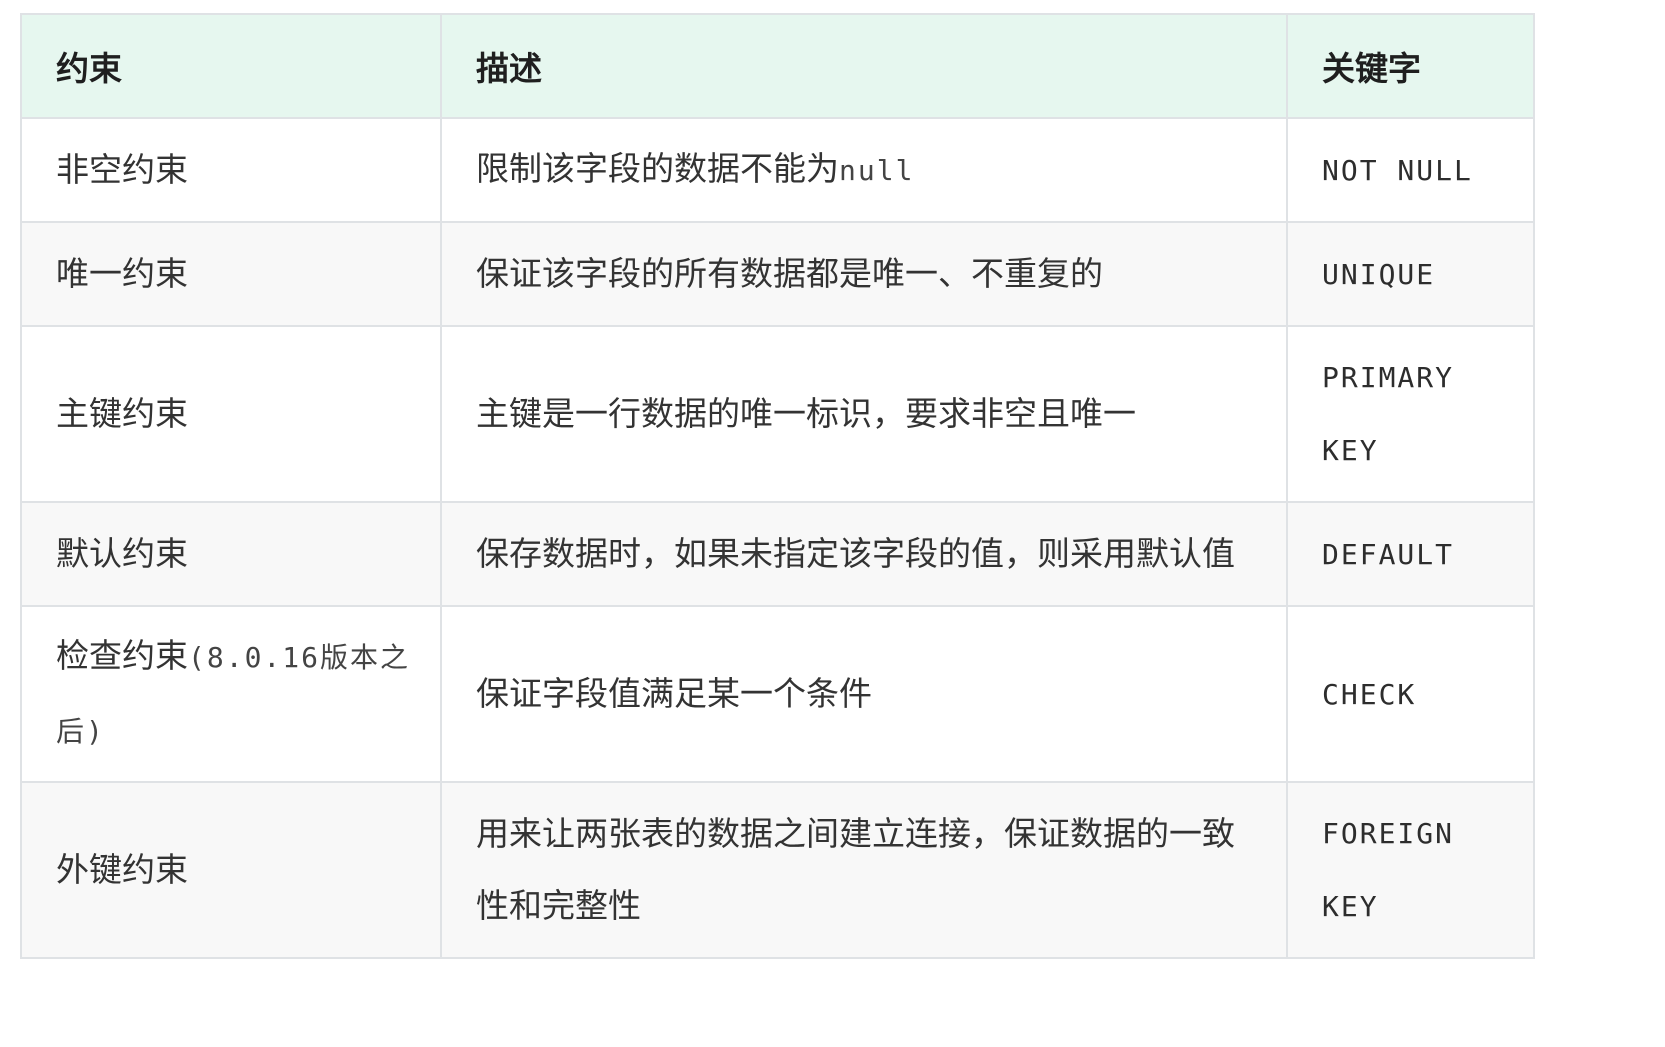  I want to click on table-header-row: 约束 描述 关键字, so click(777, 66).